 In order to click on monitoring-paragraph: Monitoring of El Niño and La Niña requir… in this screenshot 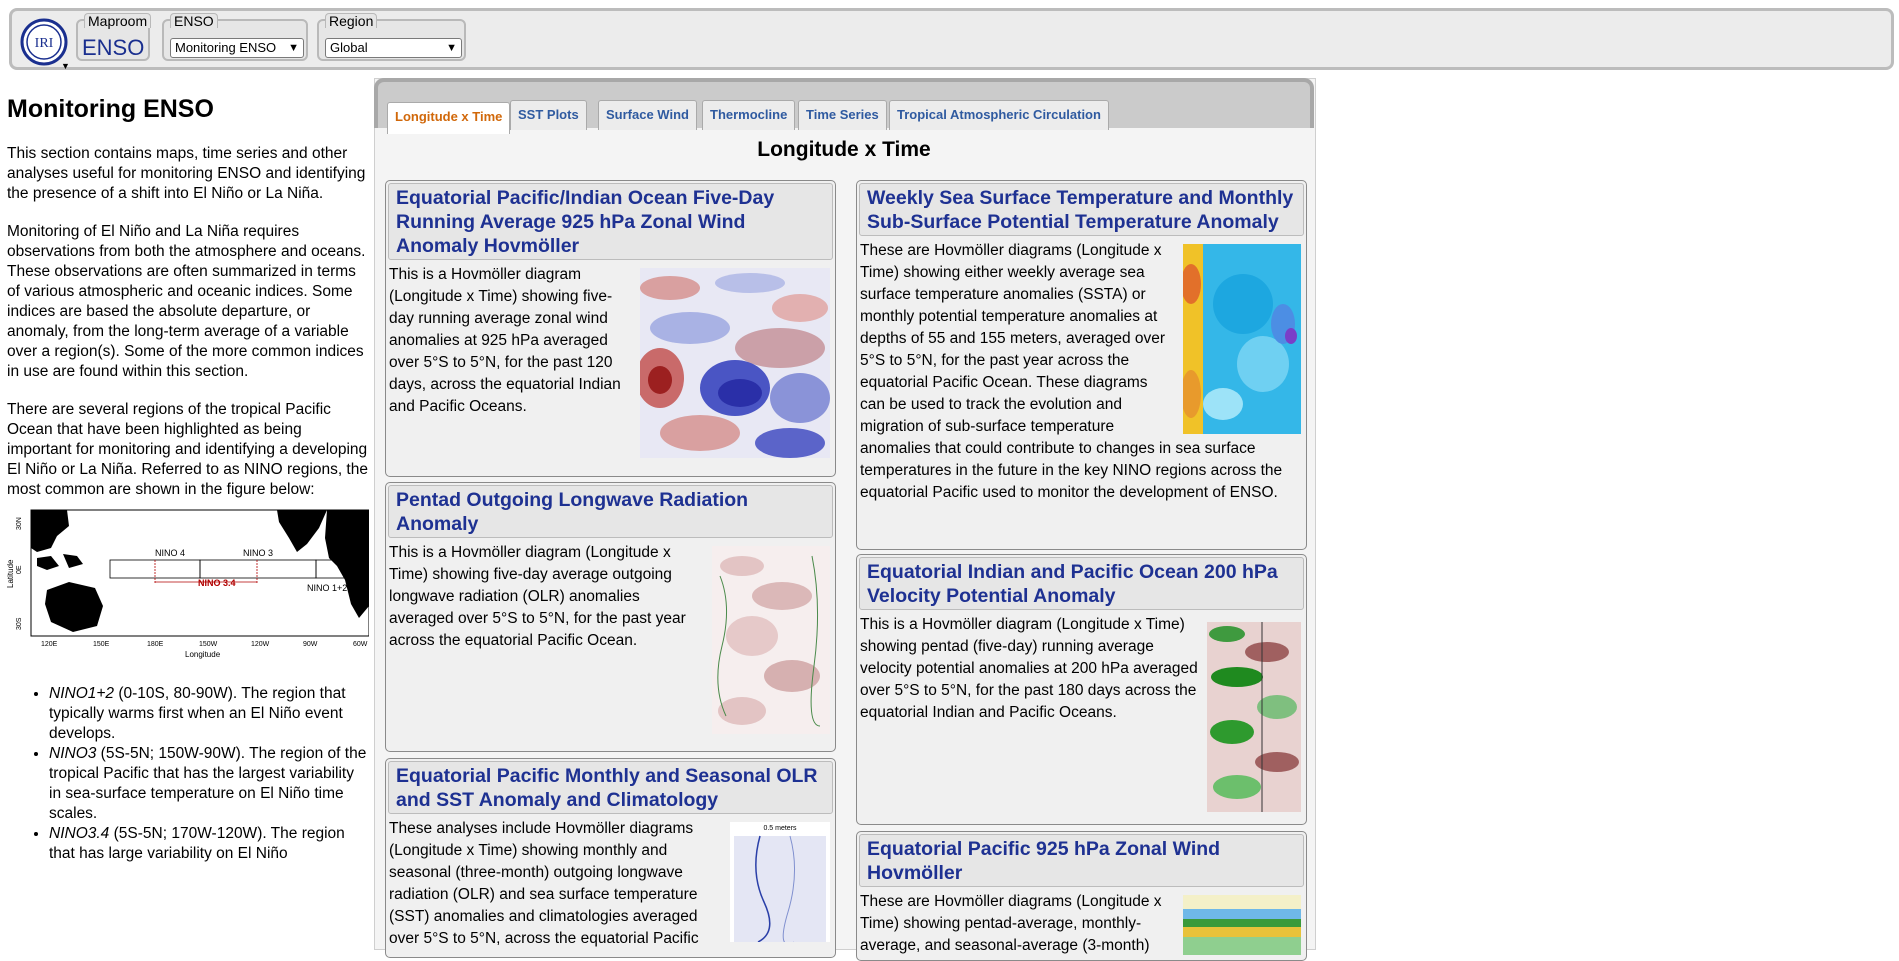, I will do `click(186, 301)`.